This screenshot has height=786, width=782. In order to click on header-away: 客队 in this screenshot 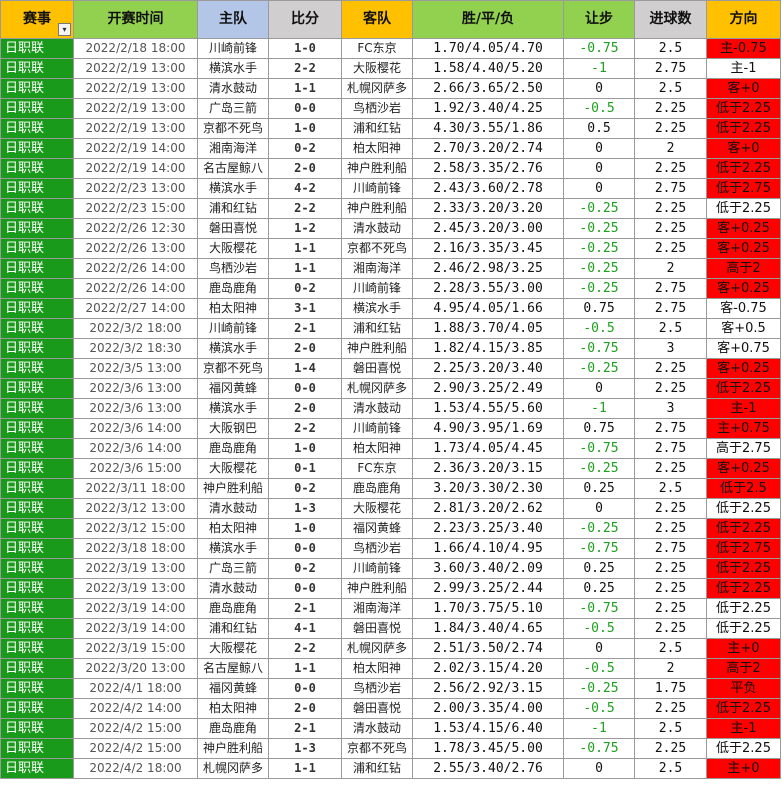, I will do `click(377, 19)`.